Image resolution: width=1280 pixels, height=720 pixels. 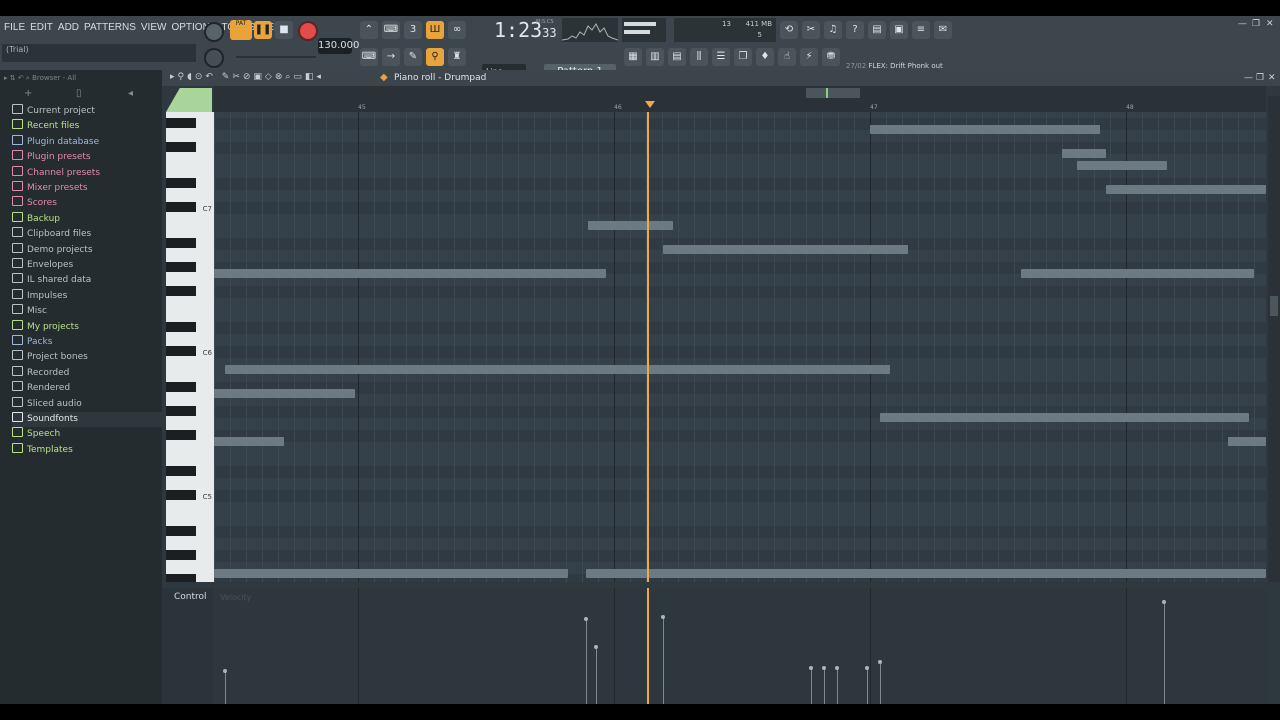 What do you see at coordinates (28, 93) in the screenshot?
I see `collapse-icon: +` at bounding box center [28, 93].